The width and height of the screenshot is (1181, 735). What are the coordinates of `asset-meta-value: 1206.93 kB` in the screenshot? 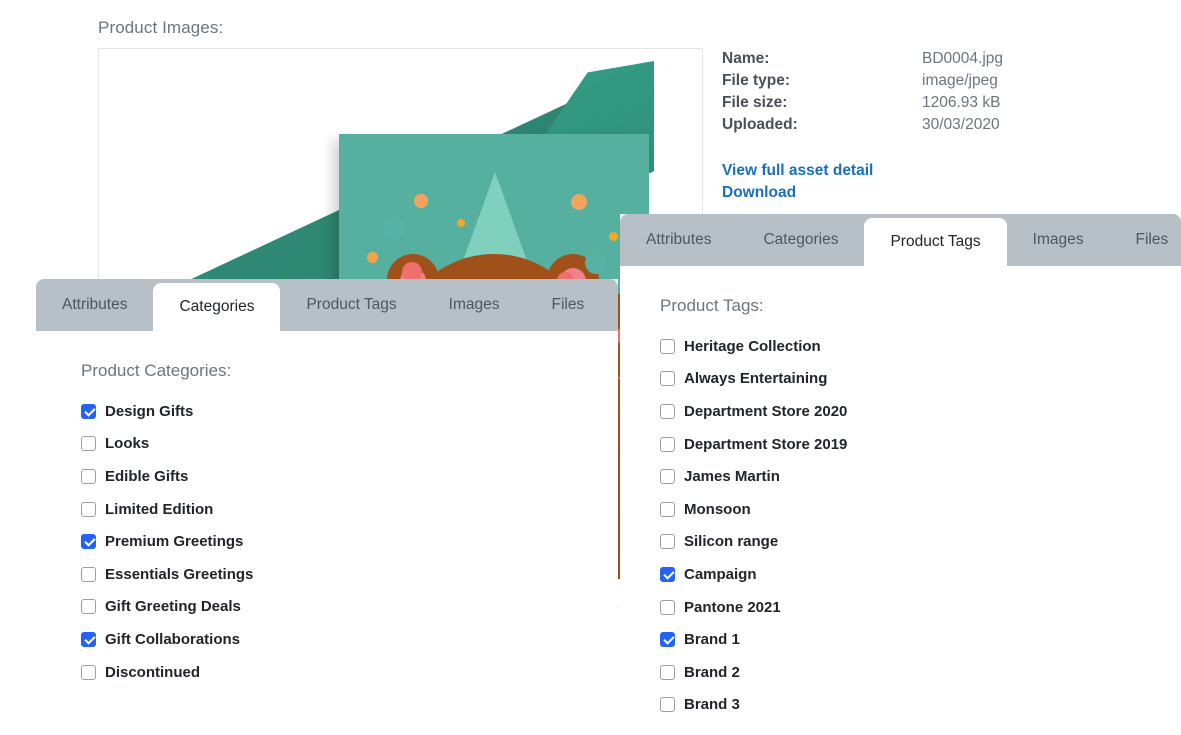 It's located at (961, 102).